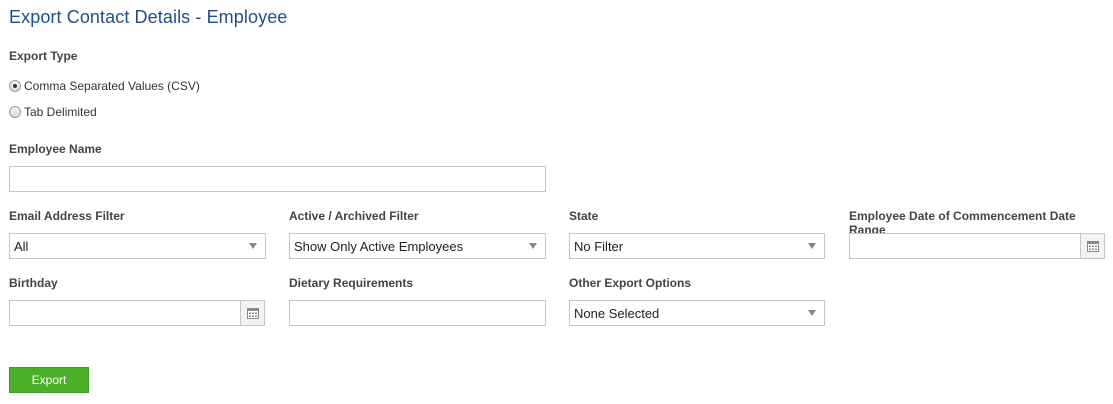  I want to click on dietary-label: Dietary Requirements, so click(351, 283).